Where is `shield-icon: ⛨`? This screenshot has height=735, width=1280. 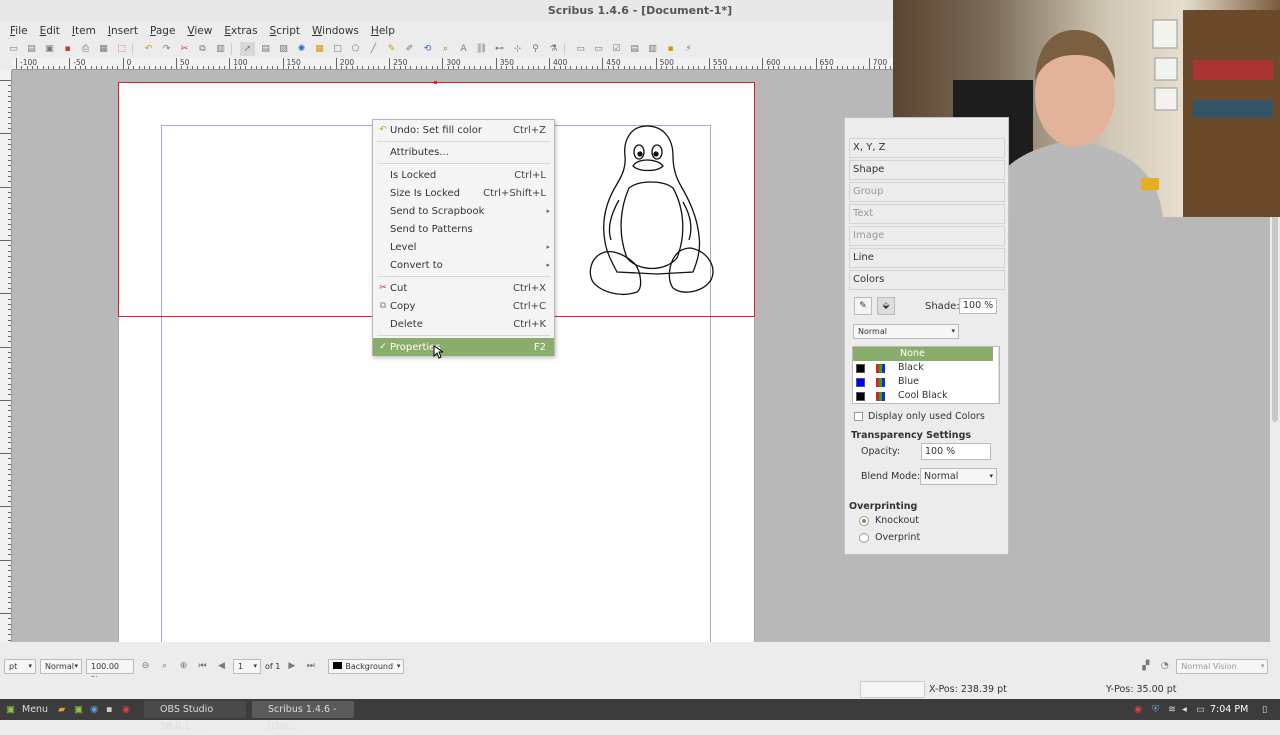
shield-icon: ⛨ is located at coordinates (1155, 709).